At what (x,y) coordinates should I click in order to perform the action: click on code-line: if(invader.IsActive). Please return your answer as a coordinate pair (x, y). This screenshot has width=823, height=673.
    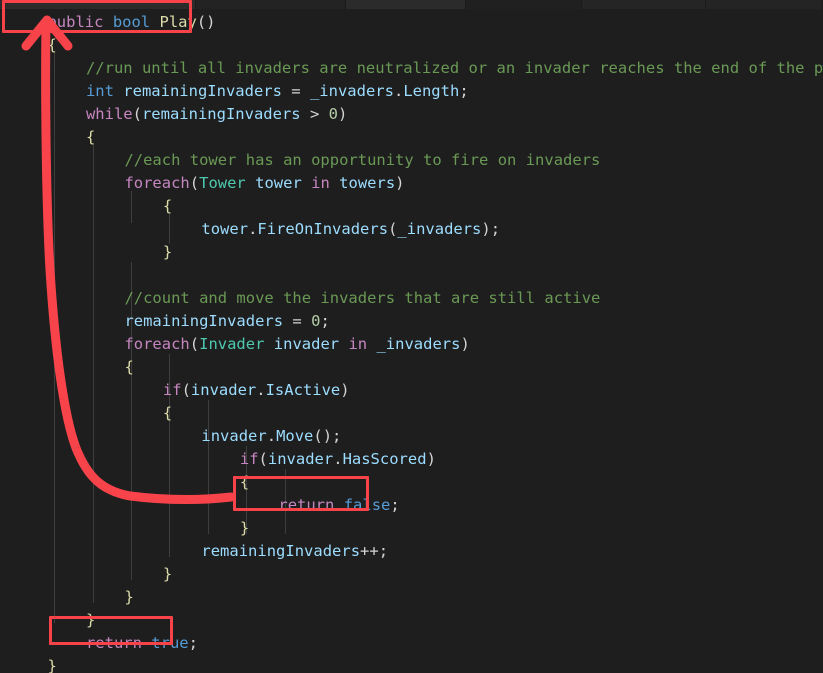
    Looking at the image, I should click on (256, 390).